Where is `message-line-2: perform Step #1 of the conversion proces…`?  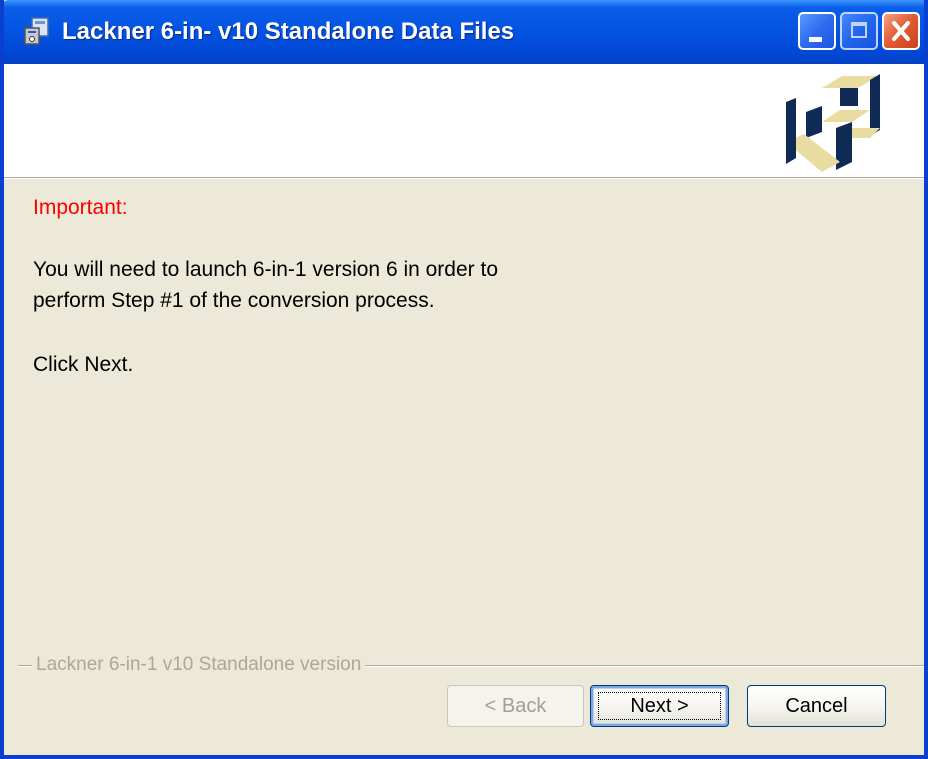 message-line-2: perform Step #1 of the conversion proces… is located at coordinates (234, 300).